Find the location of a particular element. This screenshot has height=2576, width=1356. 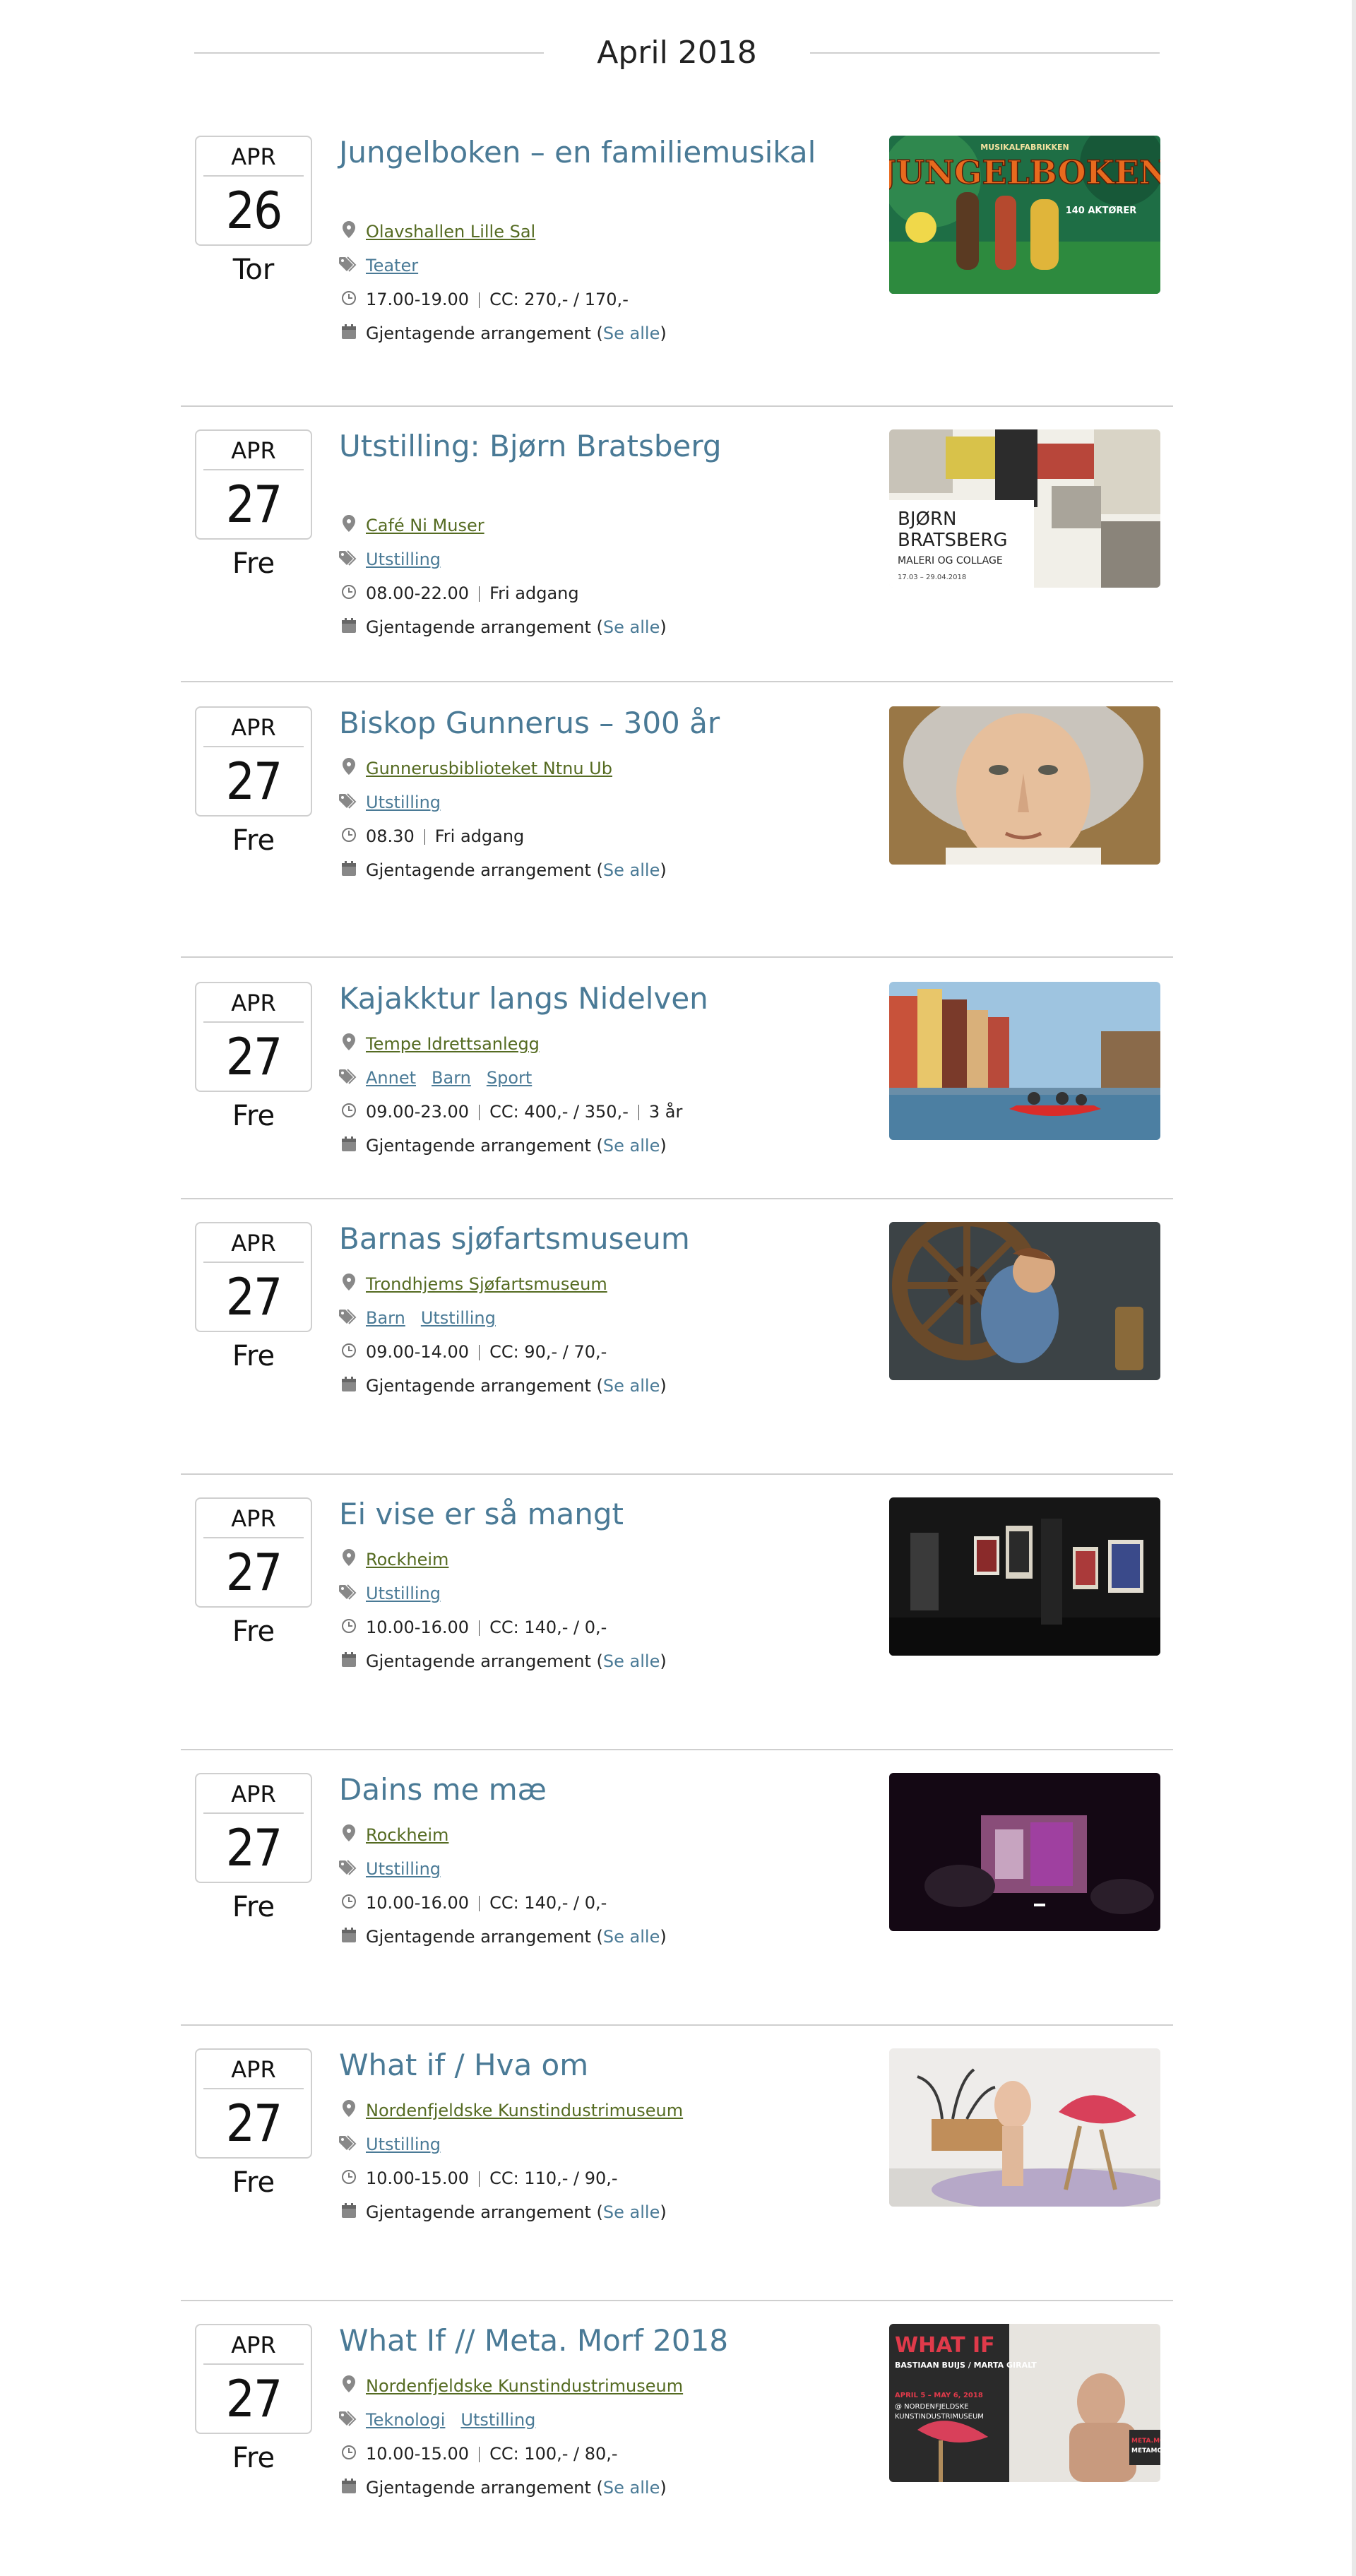

svg-text: BJØRN is located at coordinates (927, 519).